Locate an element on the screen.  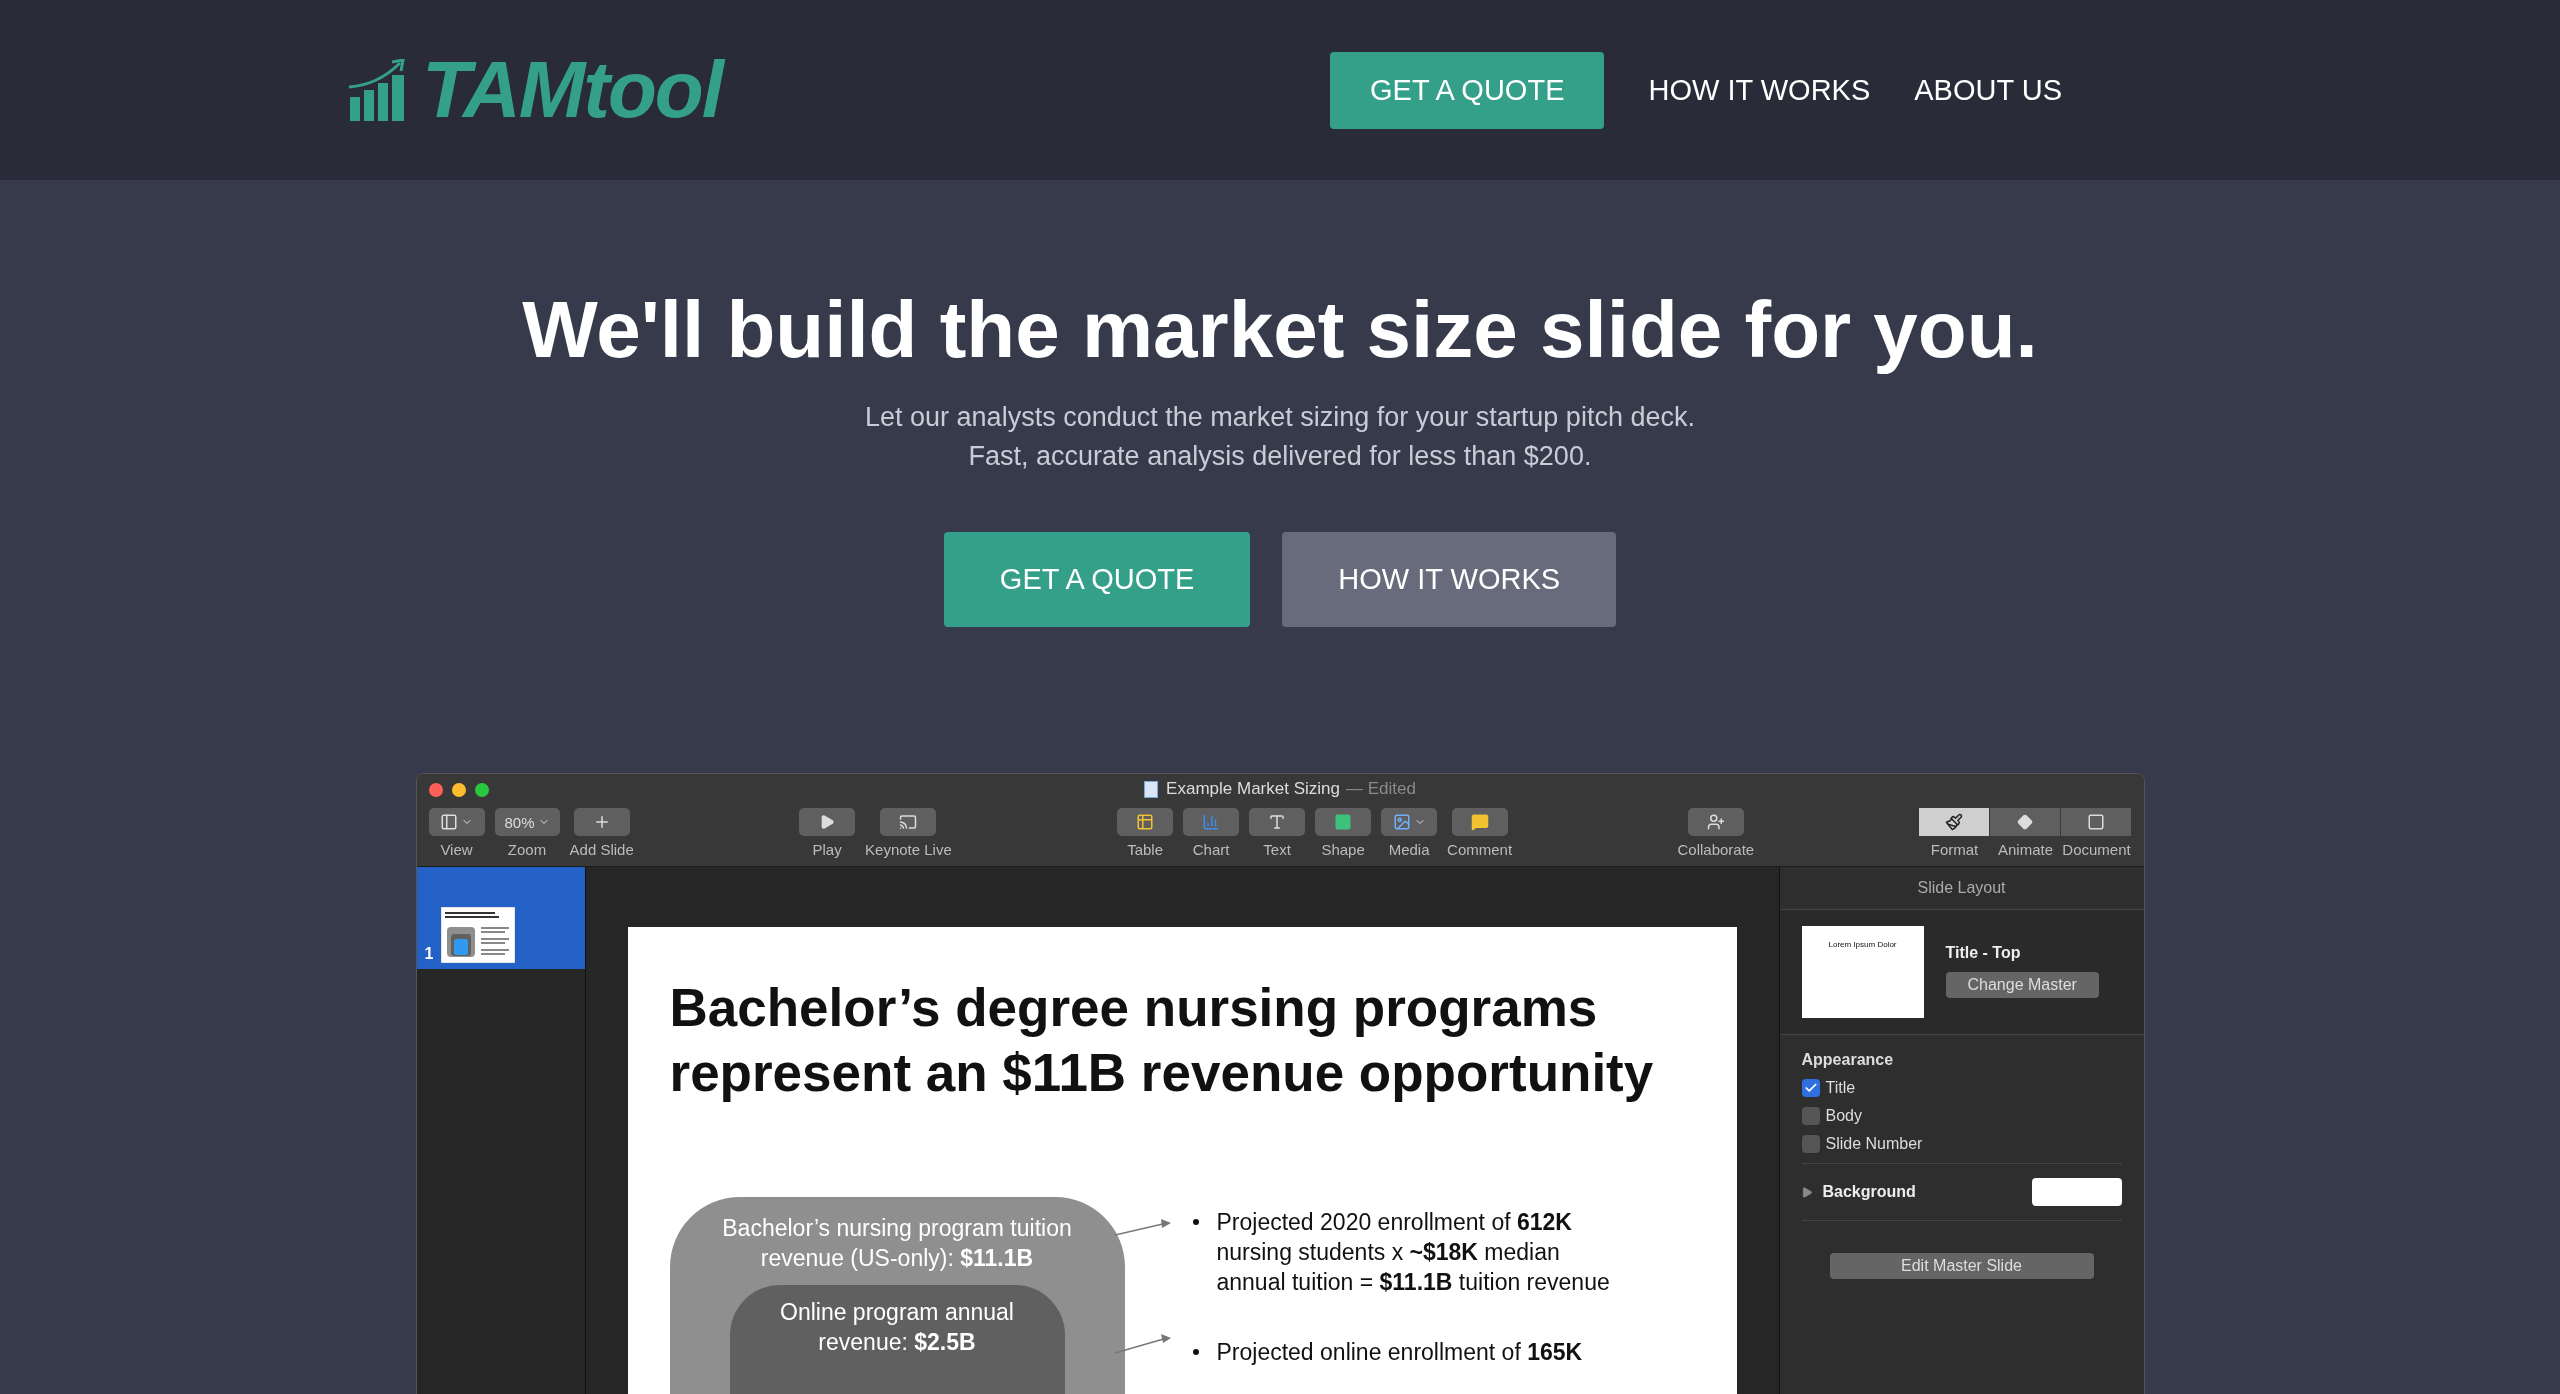
toolbar-label: View is located at coordinates (456, 849).